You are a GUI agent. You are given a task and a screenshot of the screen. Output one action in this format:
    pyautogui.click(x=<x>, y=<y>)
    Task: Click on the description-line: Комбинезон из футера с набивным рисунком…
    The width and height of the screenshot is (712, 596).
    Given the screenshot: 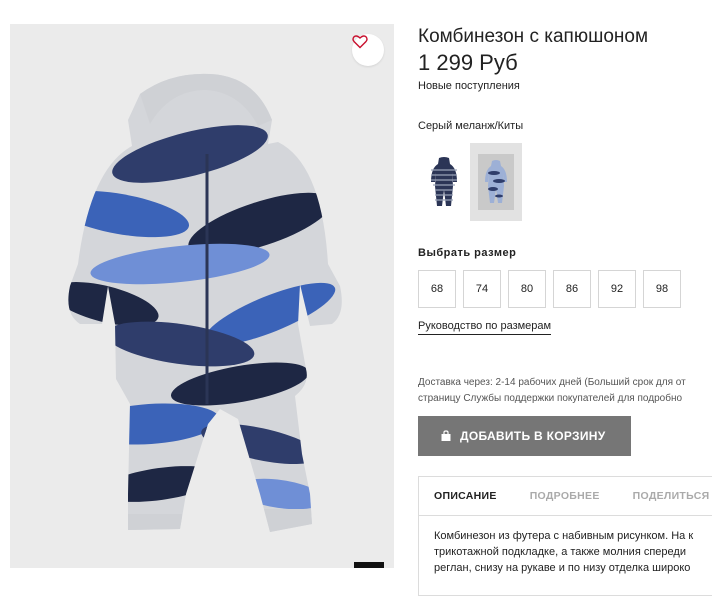 What is the action you would take?
    pyautogui.click(x=564, y=536)
    